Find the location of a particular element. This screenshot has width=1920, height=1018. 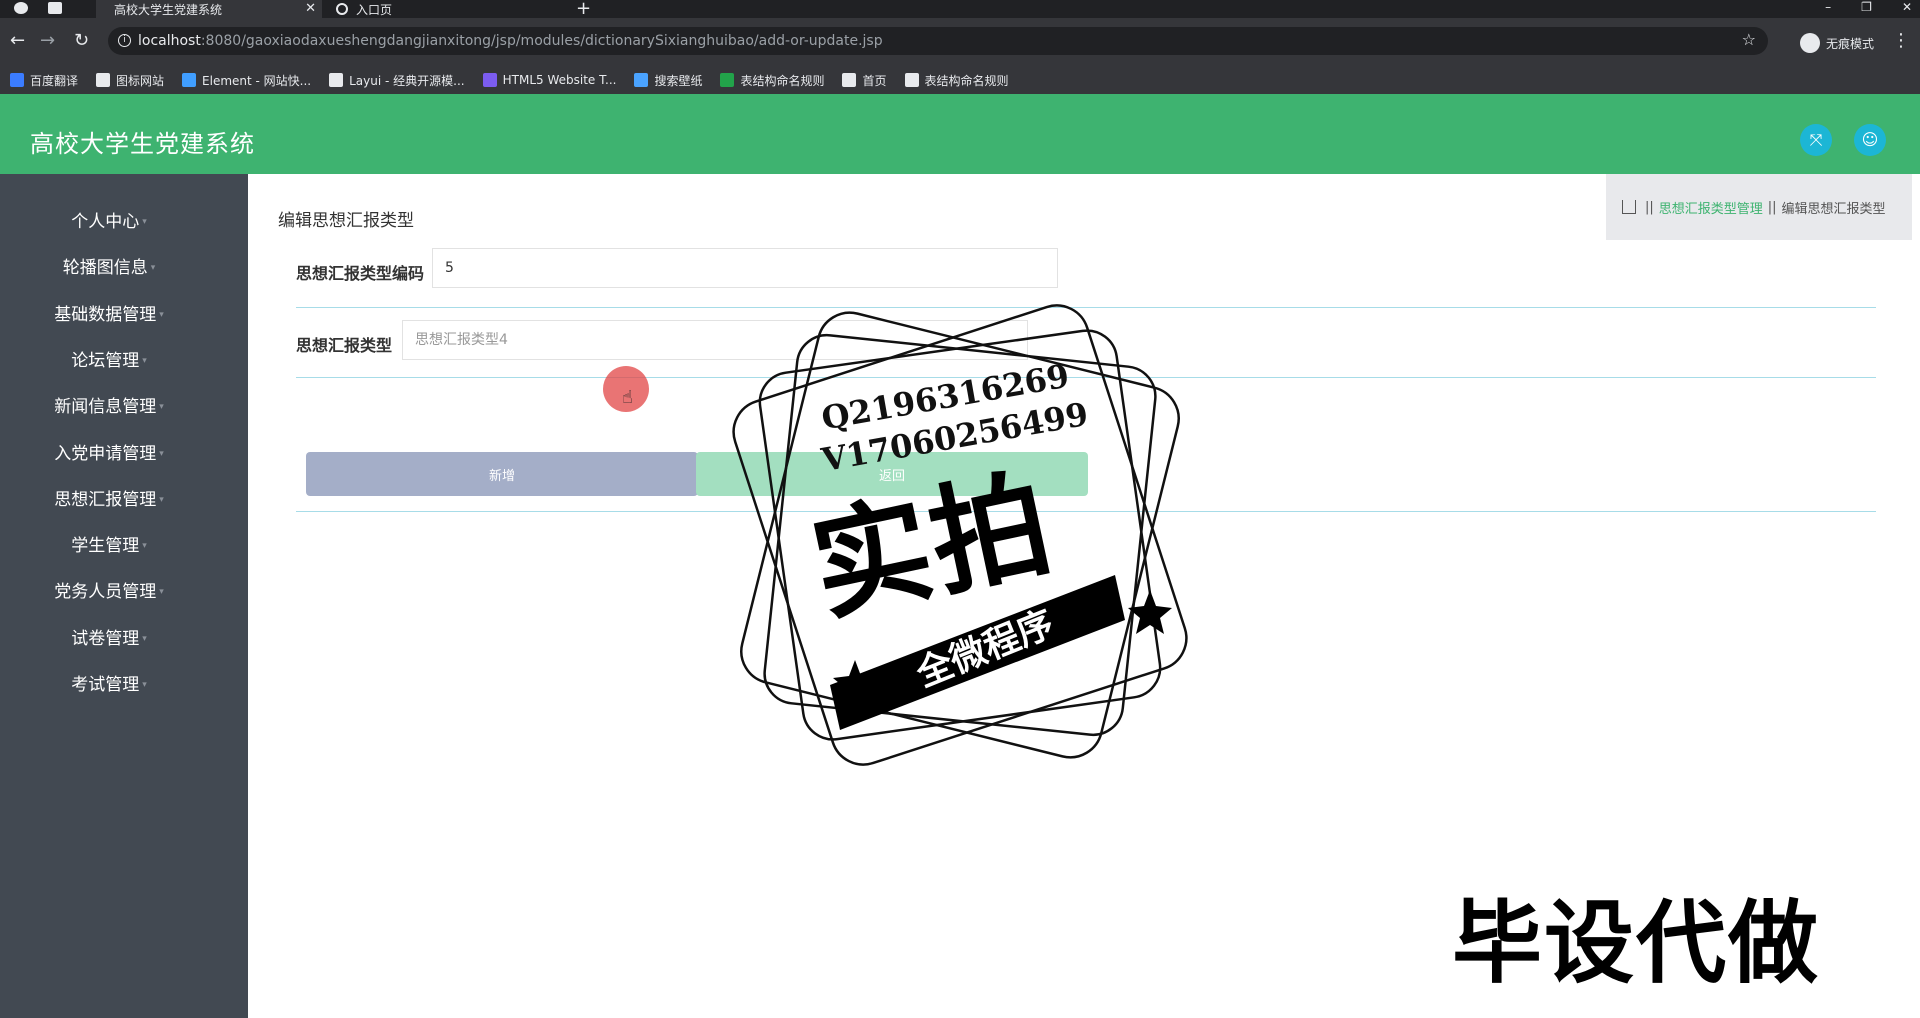

restore-icon: ❐ is located at coordinates (1866, 7).